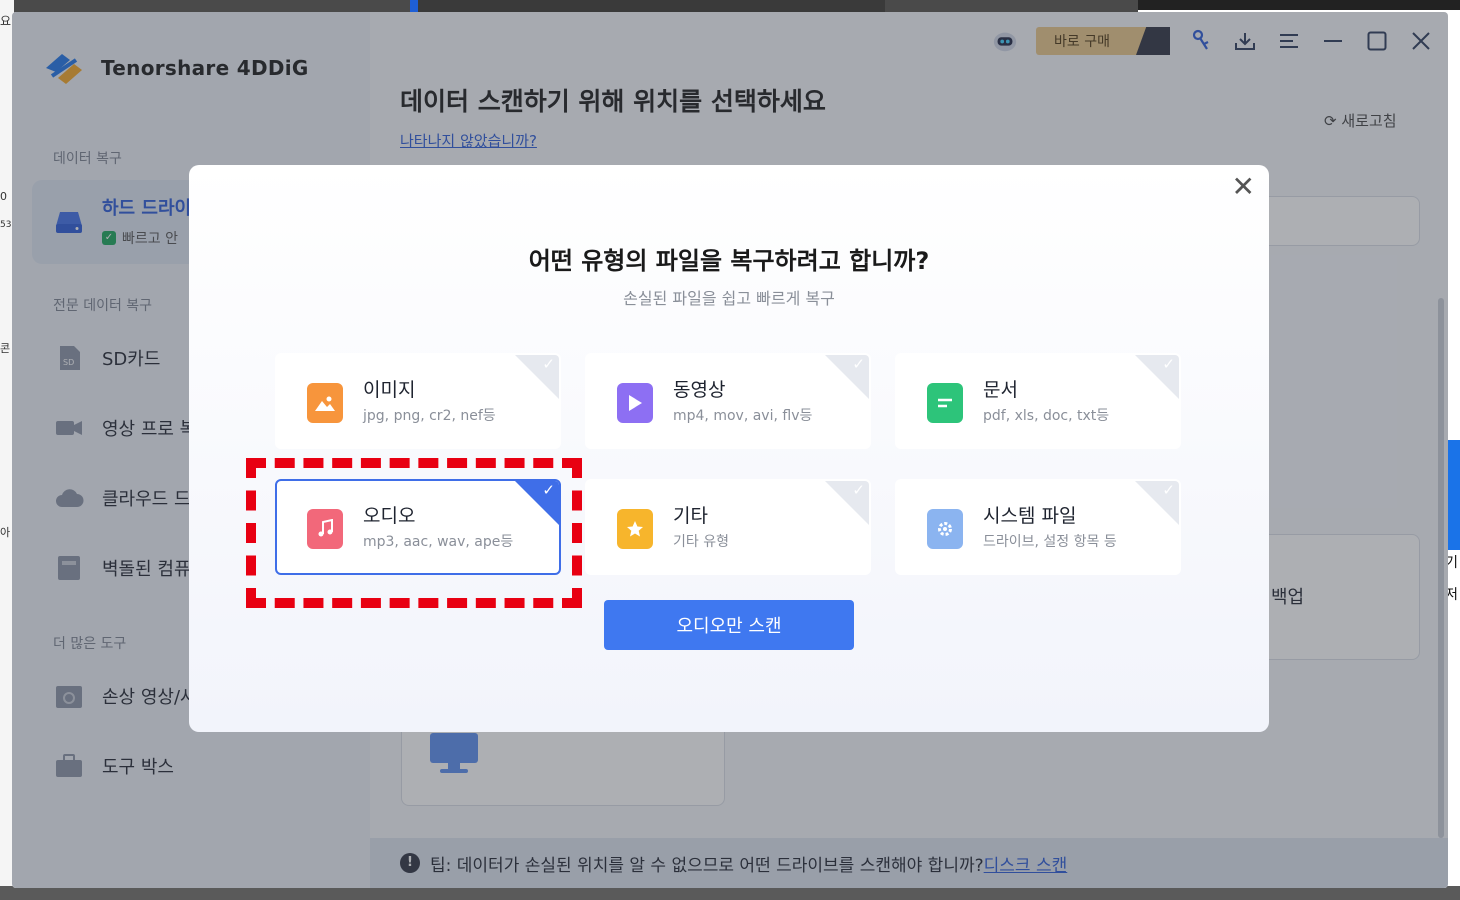 The image size is (1460, 900). Describe the element at coordinates (1243, 187) in the screenshot. I see `close-icon: ✕` at that location.